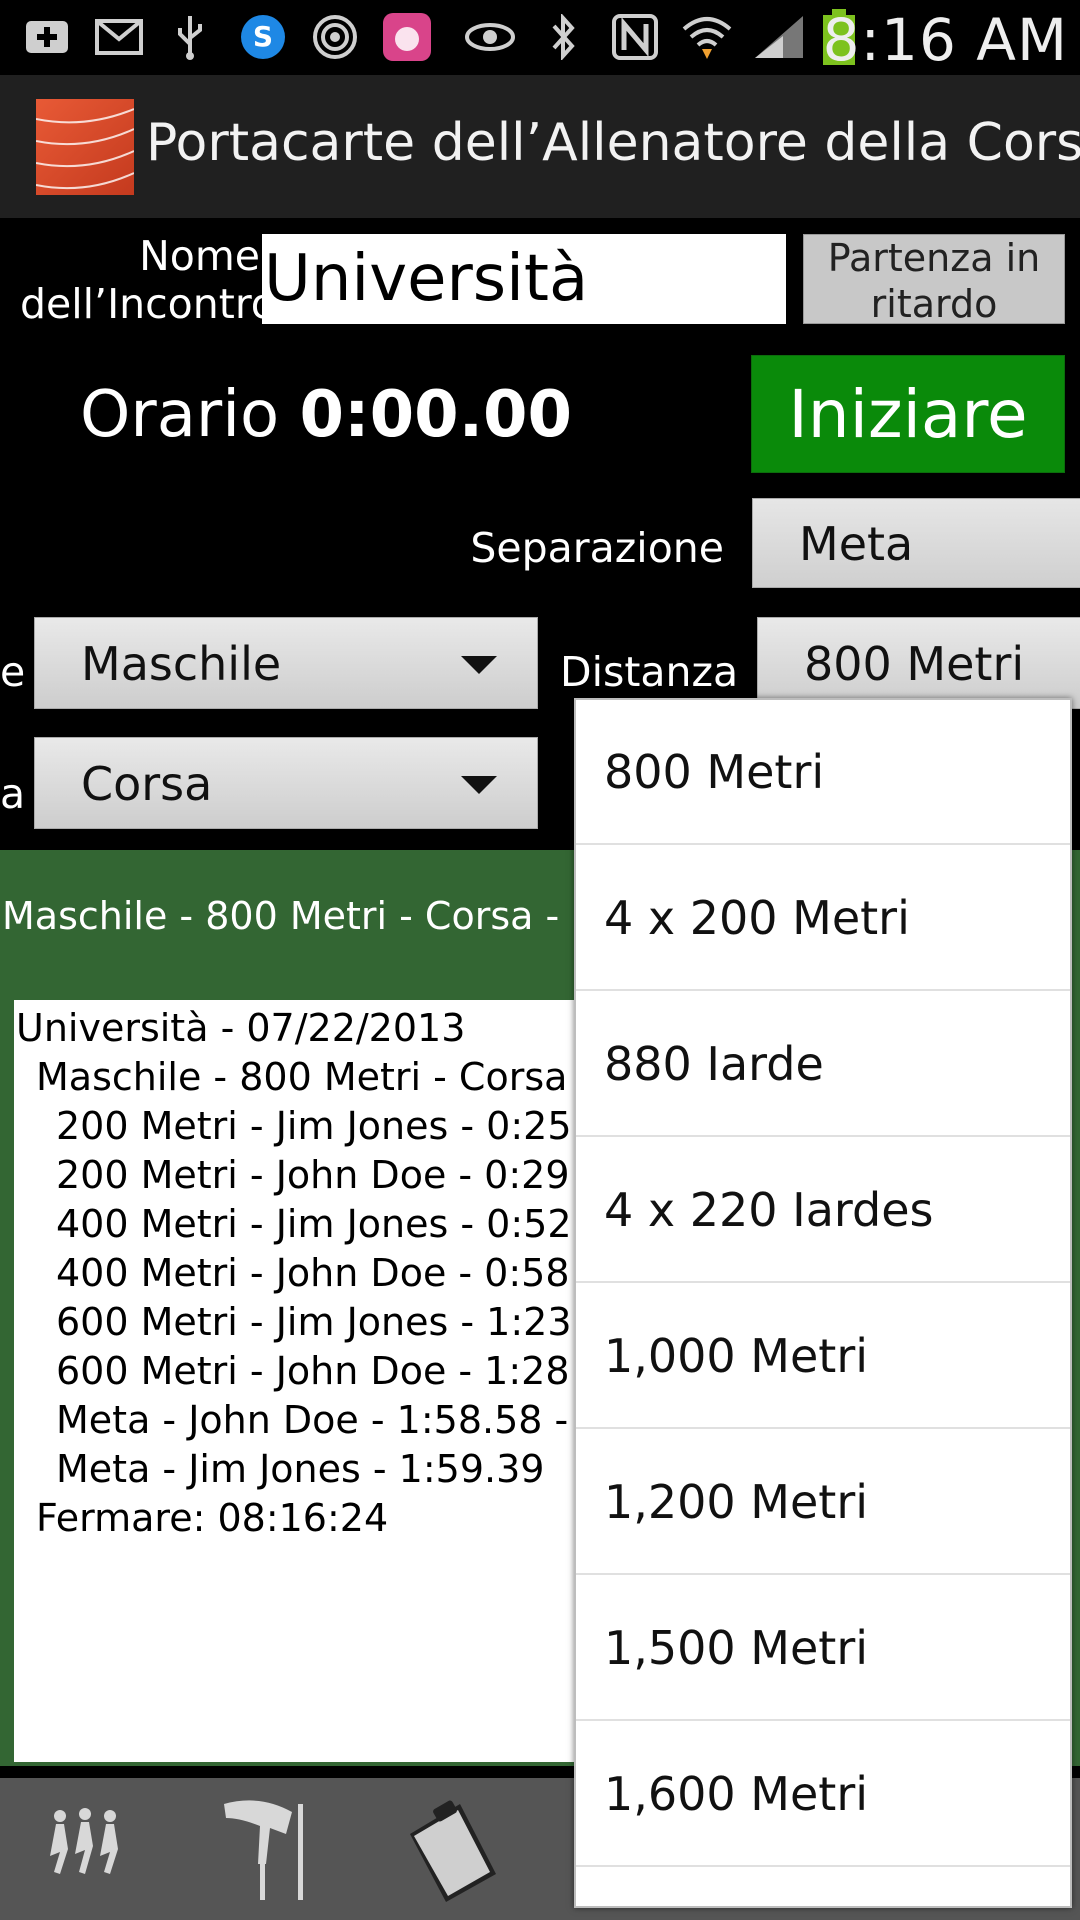 This screenshot has width=1080, height=1920. I want to click on wifi-icon, so click(707, 37).